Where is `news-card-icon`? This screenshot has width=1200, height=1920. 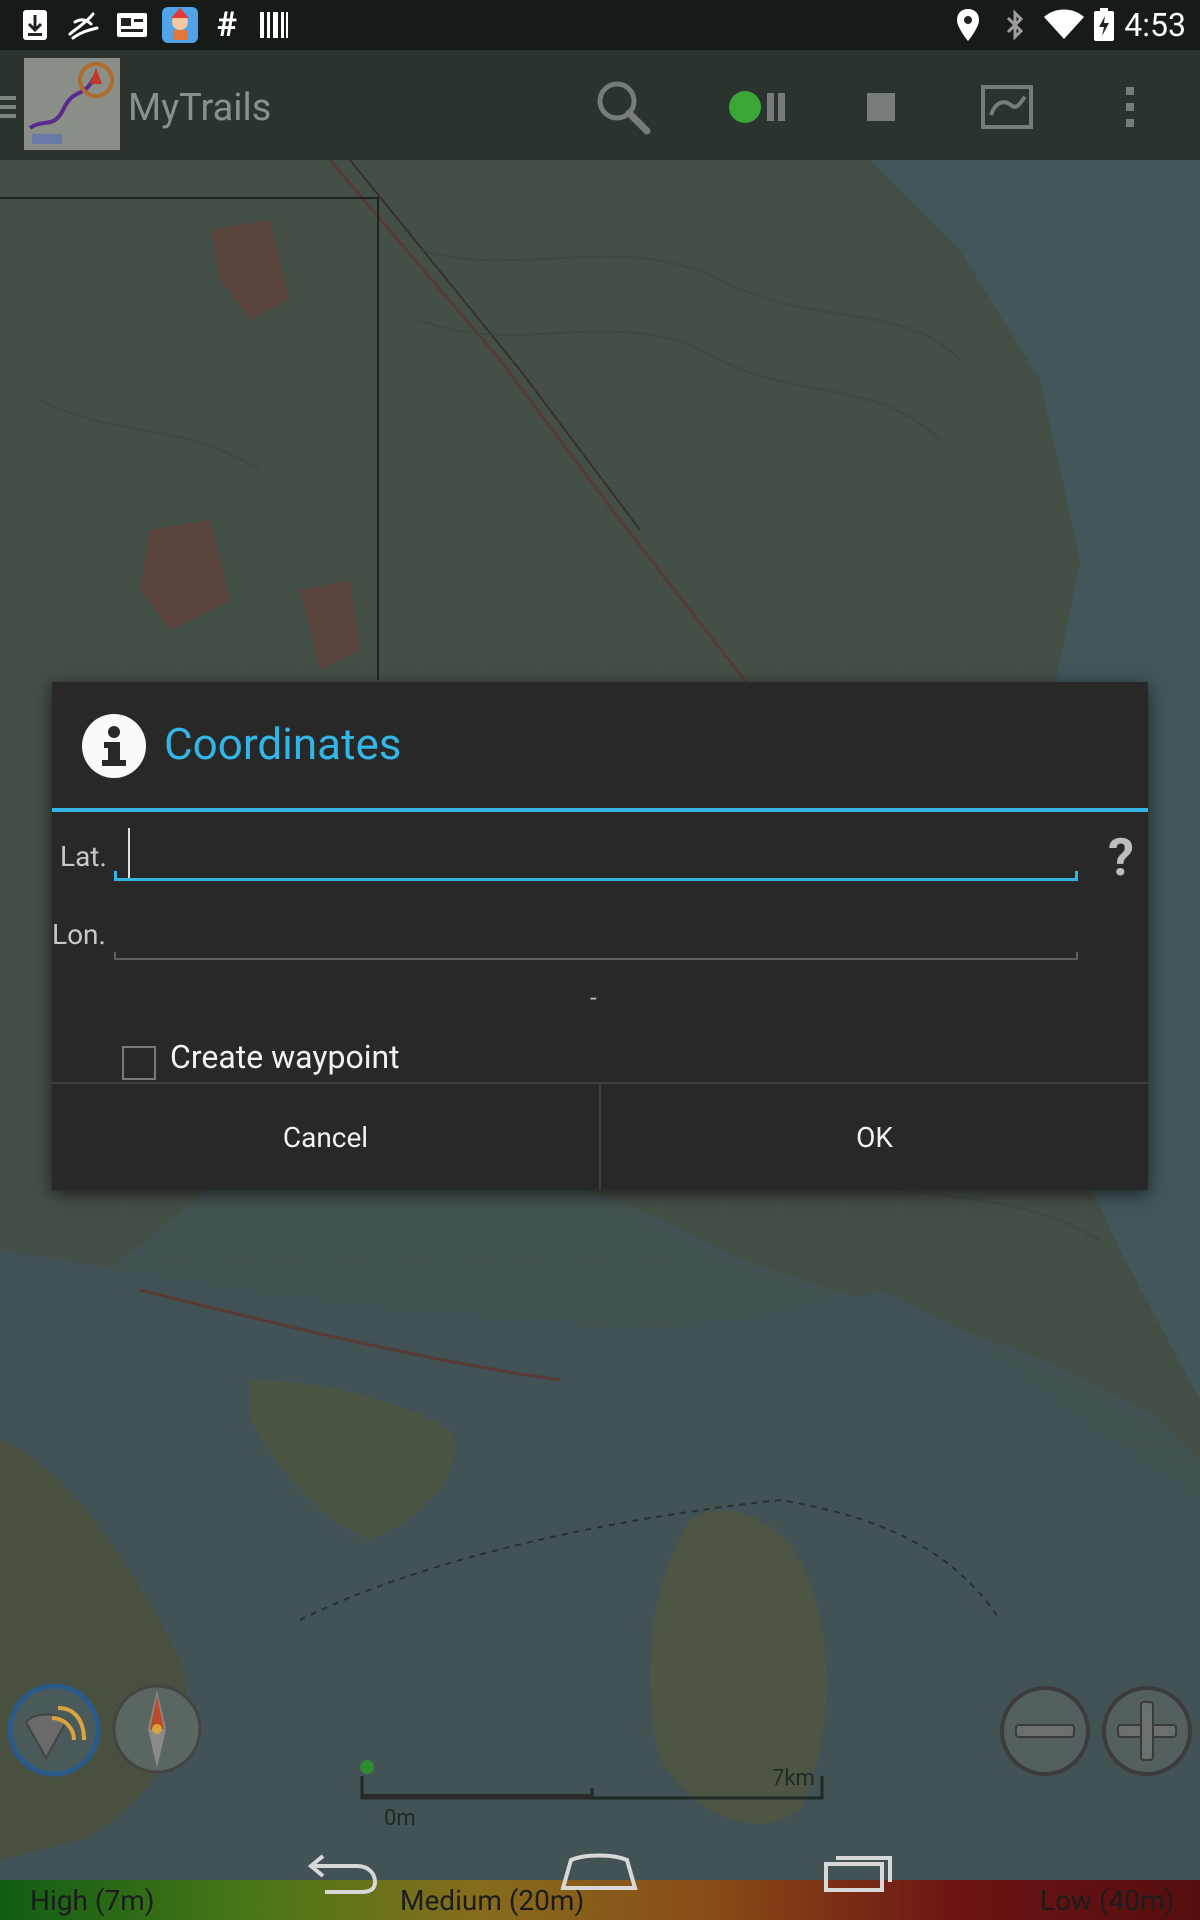 news-card-icon is located at coordinates (132, 25).